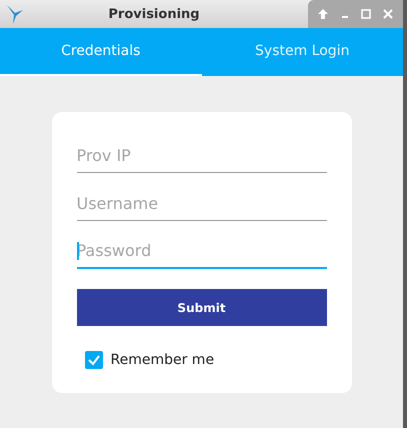 The height and width of the screenshot is (428, 407). Describe the element at coordinates (201, 155) in the screenshot. I see `input-field: Prov IP` at that location.